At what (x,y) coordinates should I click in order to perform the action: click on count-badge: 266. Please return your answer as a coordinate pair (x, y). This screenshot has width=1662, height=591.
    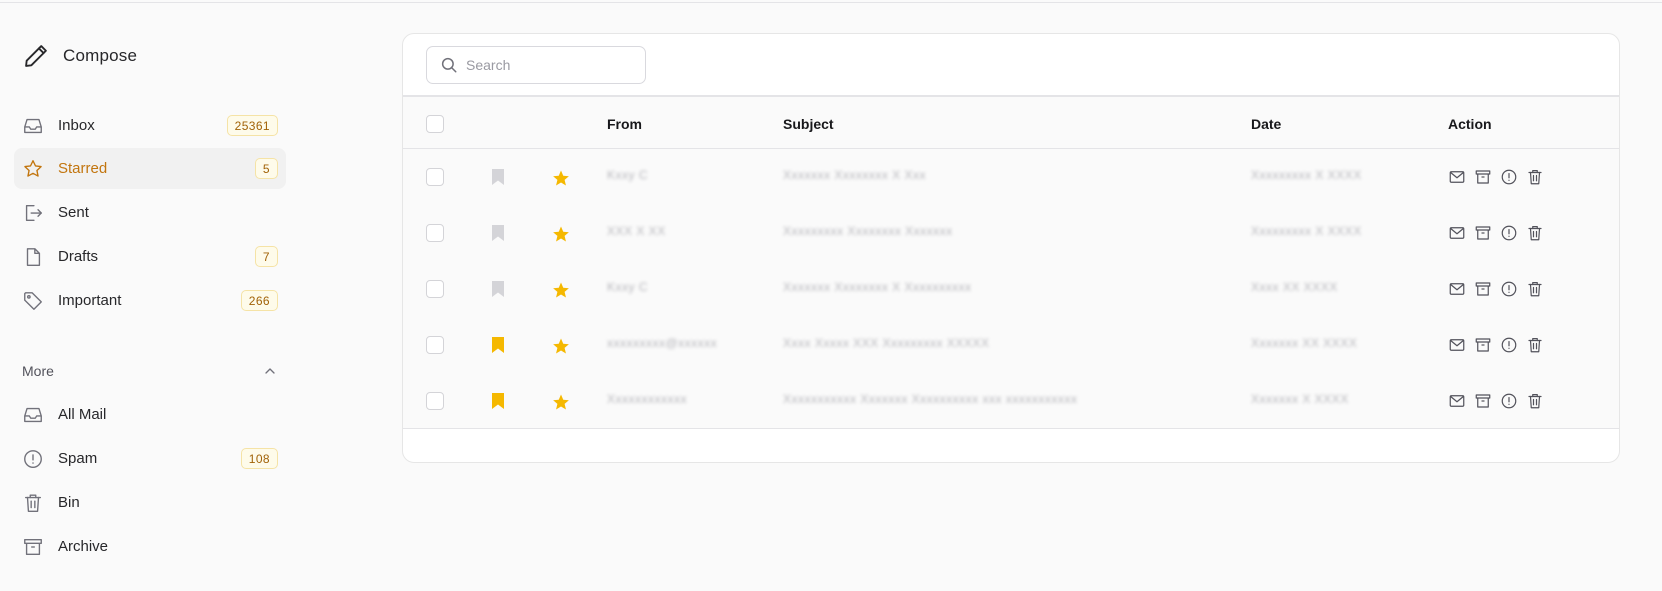
    Looking at the image, I should click on (259, 300).